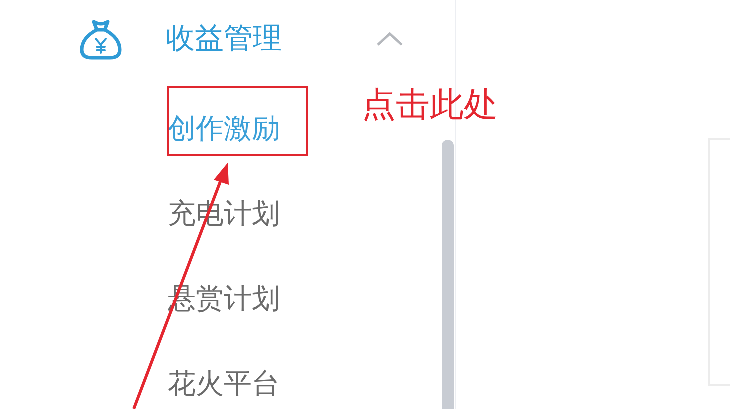  What do you see at coordinates (224, 129) in the screenshot?
I see `submenu-item: 创作激励` at bounding box center [224, 129].